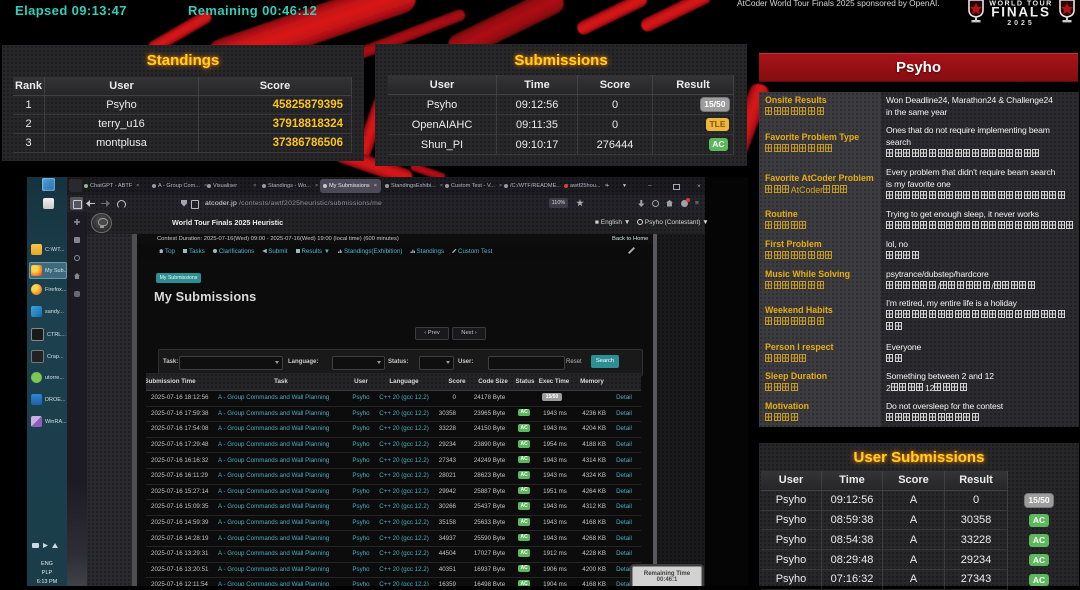 The image size is (1080, 590). Describe the element at coordinates (1021, 23) in the screenshot. I see `svg-text: 2025` at that location.